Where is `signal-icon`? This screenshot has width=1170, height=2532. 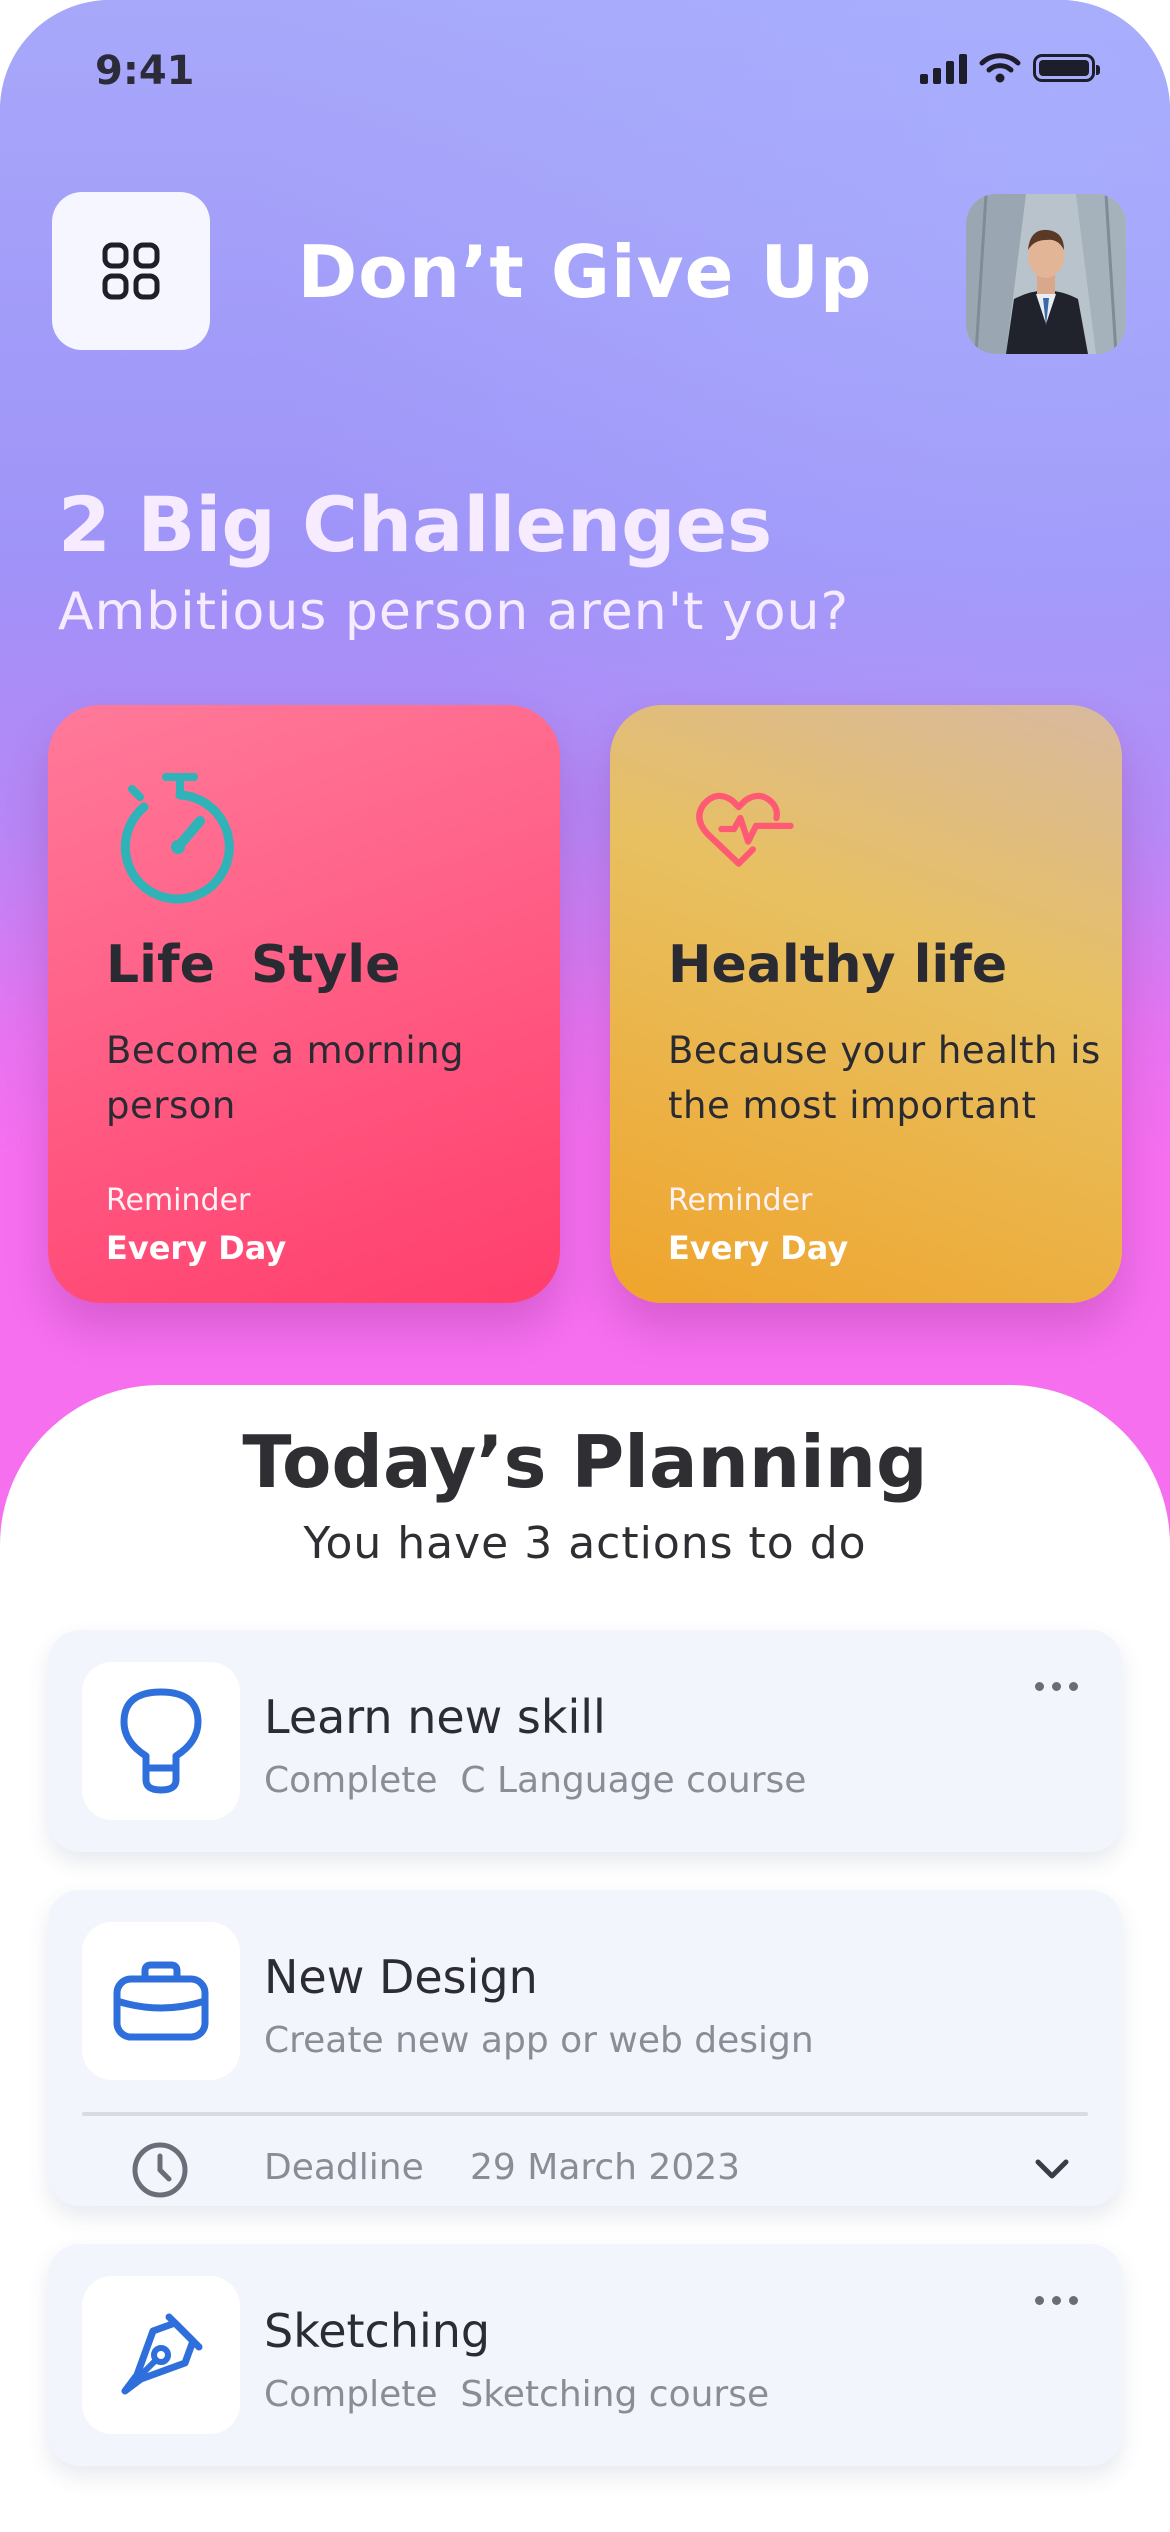 signal-icon is located at coordinates (943, 68).